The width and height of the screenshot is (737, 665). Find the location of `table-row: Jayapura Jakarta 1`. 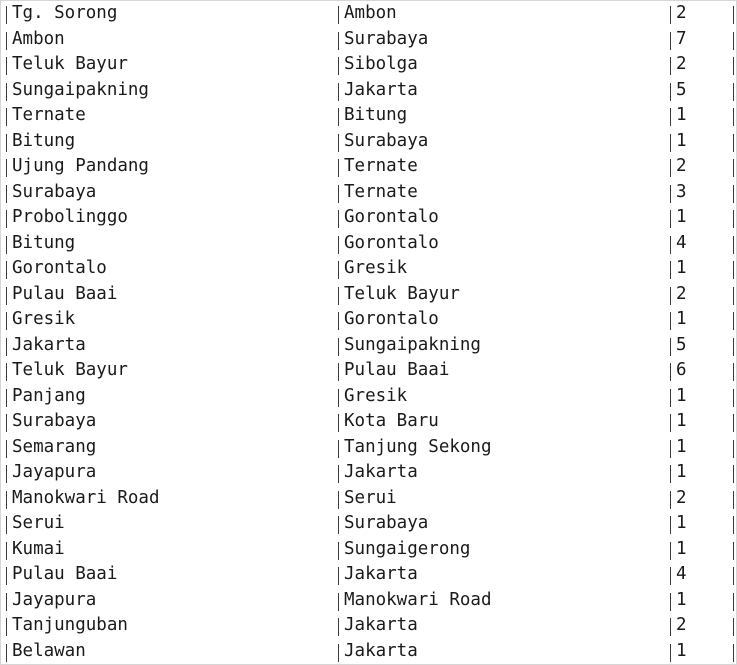

table-row: Jayapura Jakarta 1 is located at coordinates (368, 473).